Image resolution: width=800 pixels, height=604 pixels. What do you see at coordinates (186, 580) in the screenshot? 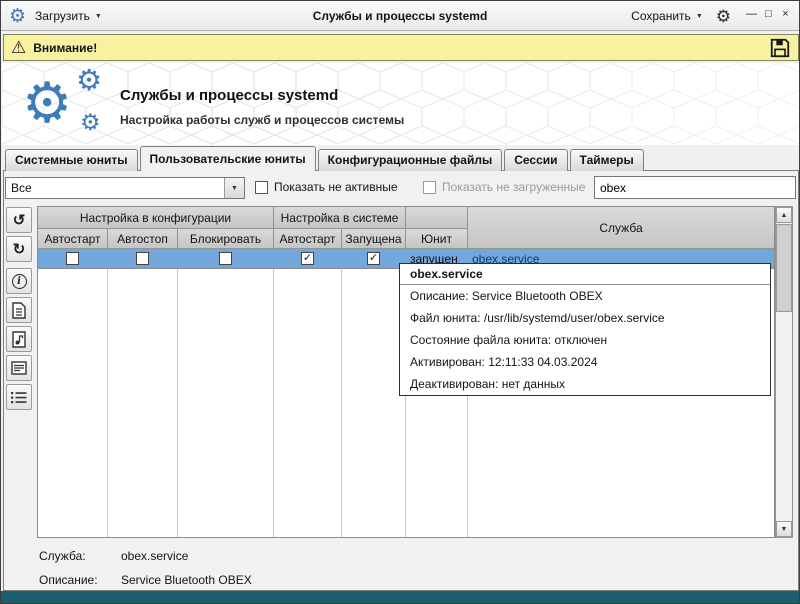
I see `footer-description-value: Service Bluetooth OBEX` at bounding box center [186, 580].